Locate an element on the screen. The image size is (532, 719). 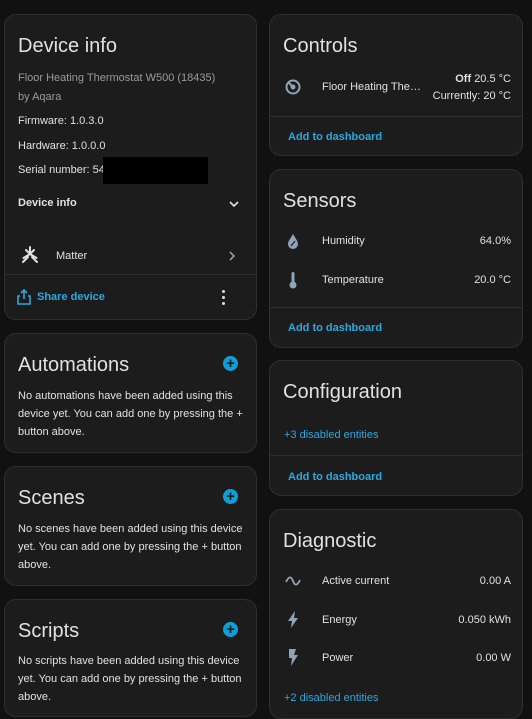
scripts-title: Scripts is located at coordinates (49, 631).